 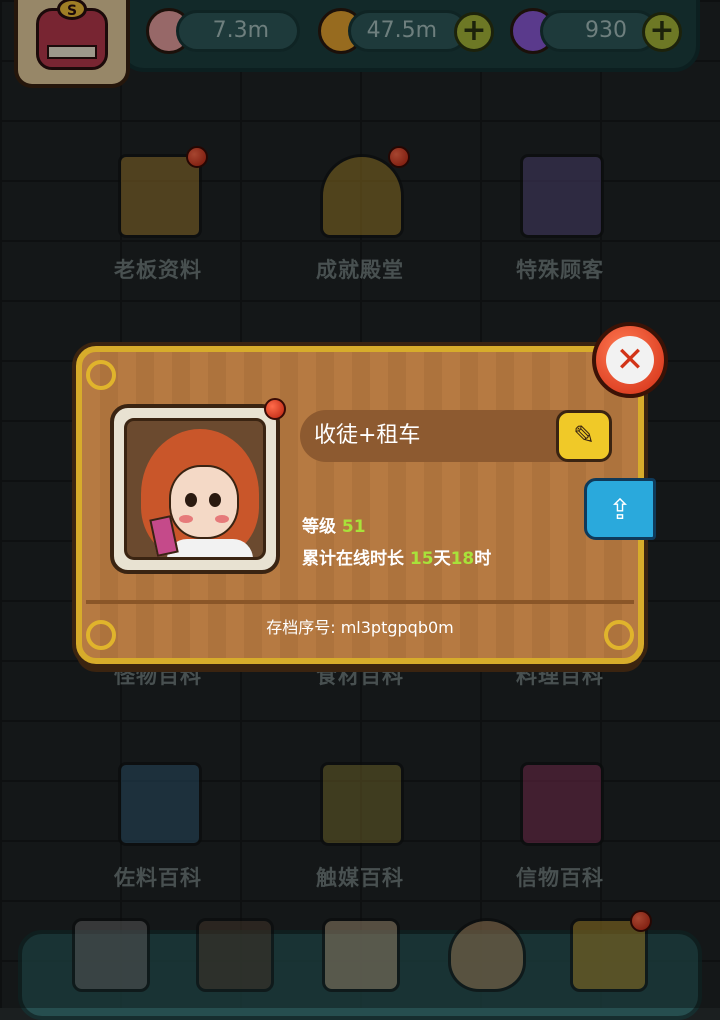 I want to click on edit-name-button: ✎, so click(x=584, y=436).